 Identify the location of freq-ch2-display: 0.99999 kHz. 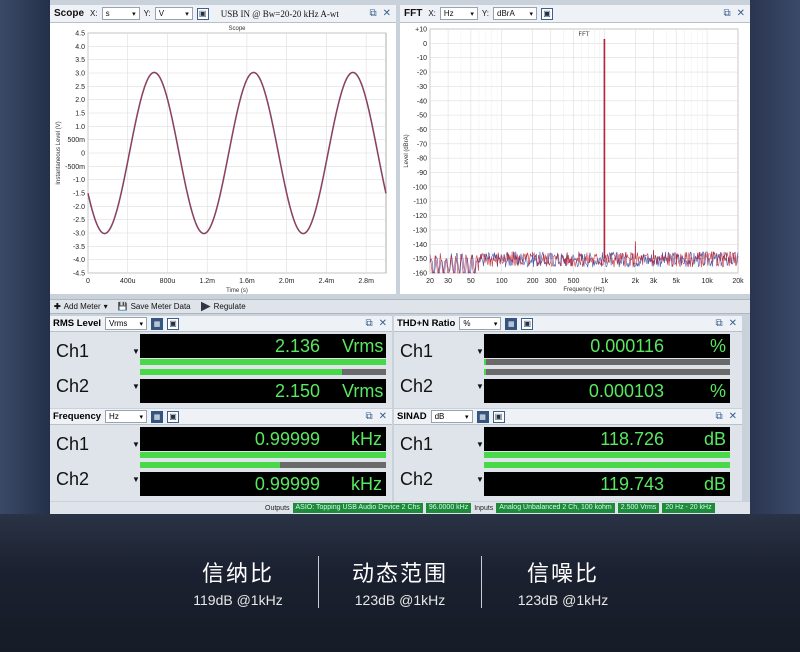
(263, 484).